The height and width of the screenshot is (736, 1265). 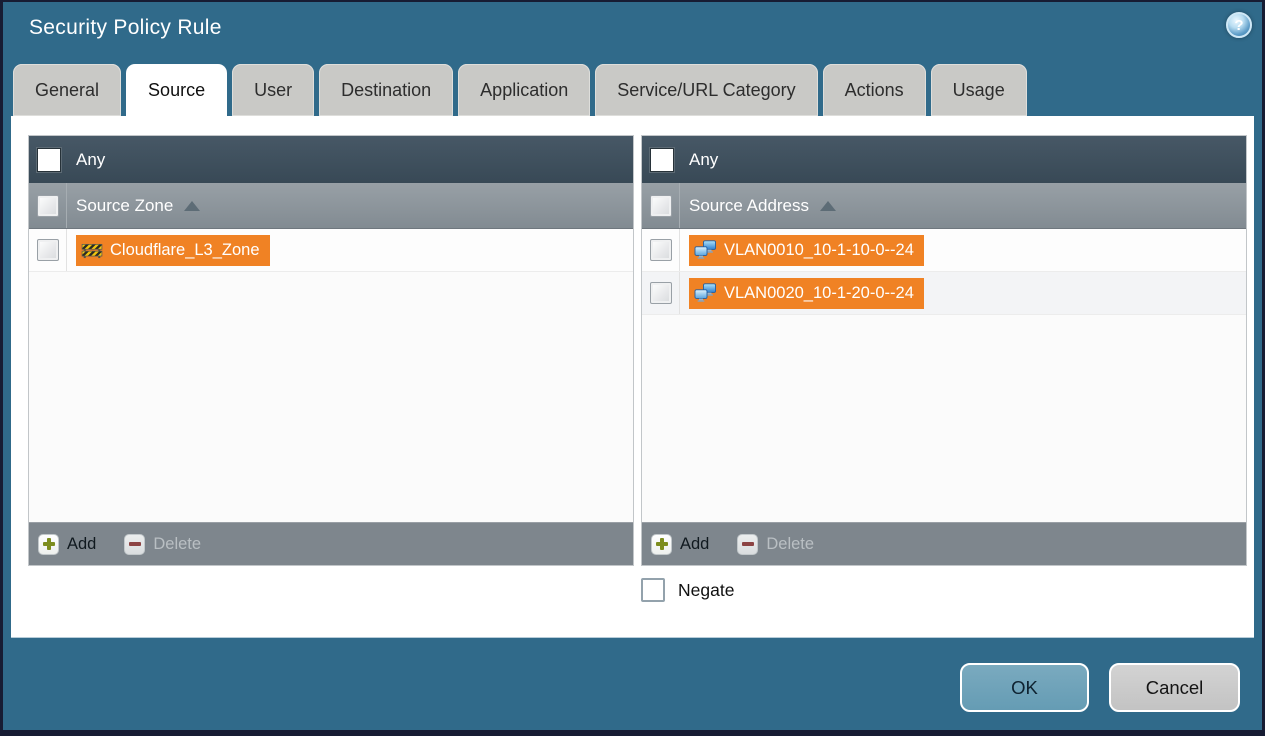 What do you see at coordinates (67, 90) in the screenshot?
I see `tab-general: General` at bounding box center [67, 90].